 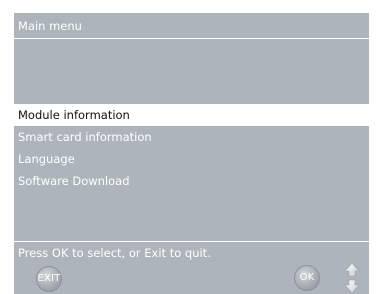 What do you see at coordinates (85, 137) in the screenshot?
I see `menu-item-label: Smart card information` at bounding box center [85, 137].